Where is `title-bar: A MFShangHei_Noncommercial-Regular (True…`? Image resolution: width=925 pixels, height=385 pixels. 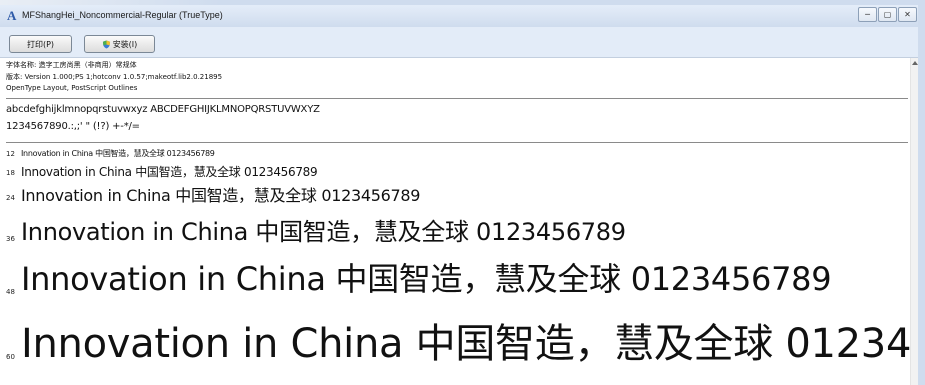 title-bar: A MFShangHei_Noncommercial-Regular (True… is located at coordinates (462, 16).